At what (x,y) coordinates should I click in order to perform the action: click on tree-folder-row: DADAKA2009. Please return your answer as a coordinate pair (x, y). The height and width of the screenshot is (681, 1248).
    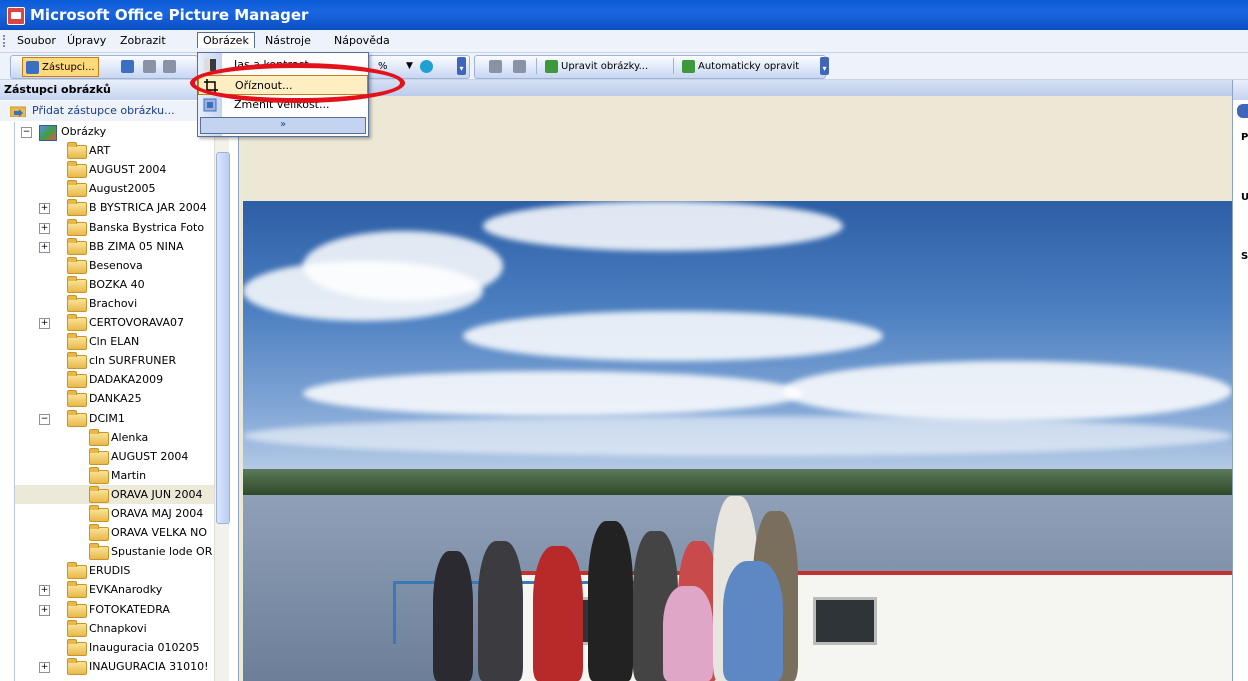
    Looking at the image, I should click on (115, 379).